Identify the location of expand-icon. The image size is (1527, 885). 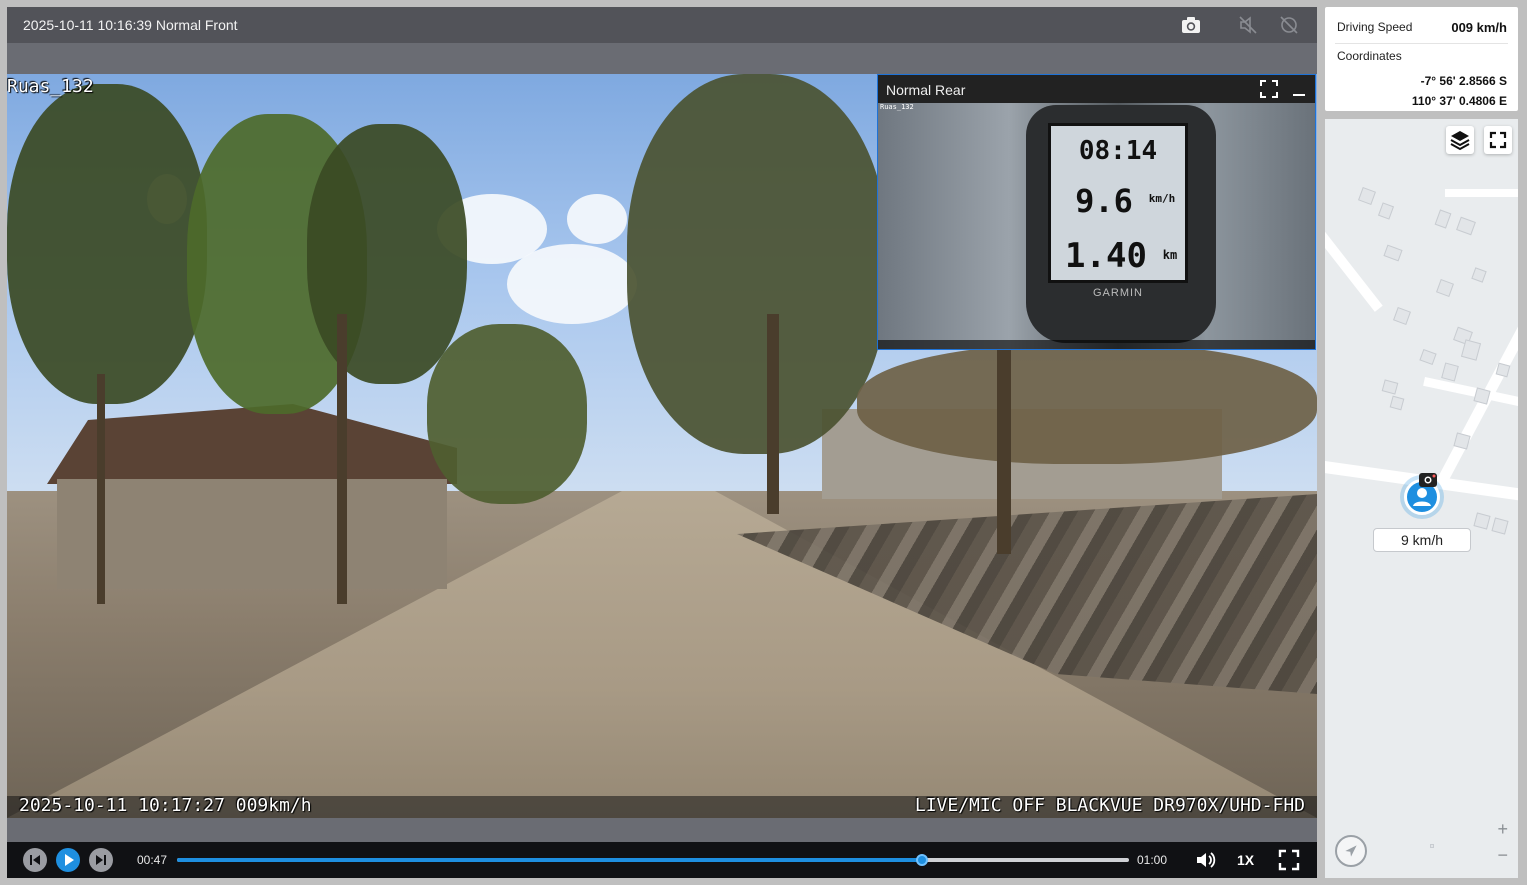
(1269, 89).